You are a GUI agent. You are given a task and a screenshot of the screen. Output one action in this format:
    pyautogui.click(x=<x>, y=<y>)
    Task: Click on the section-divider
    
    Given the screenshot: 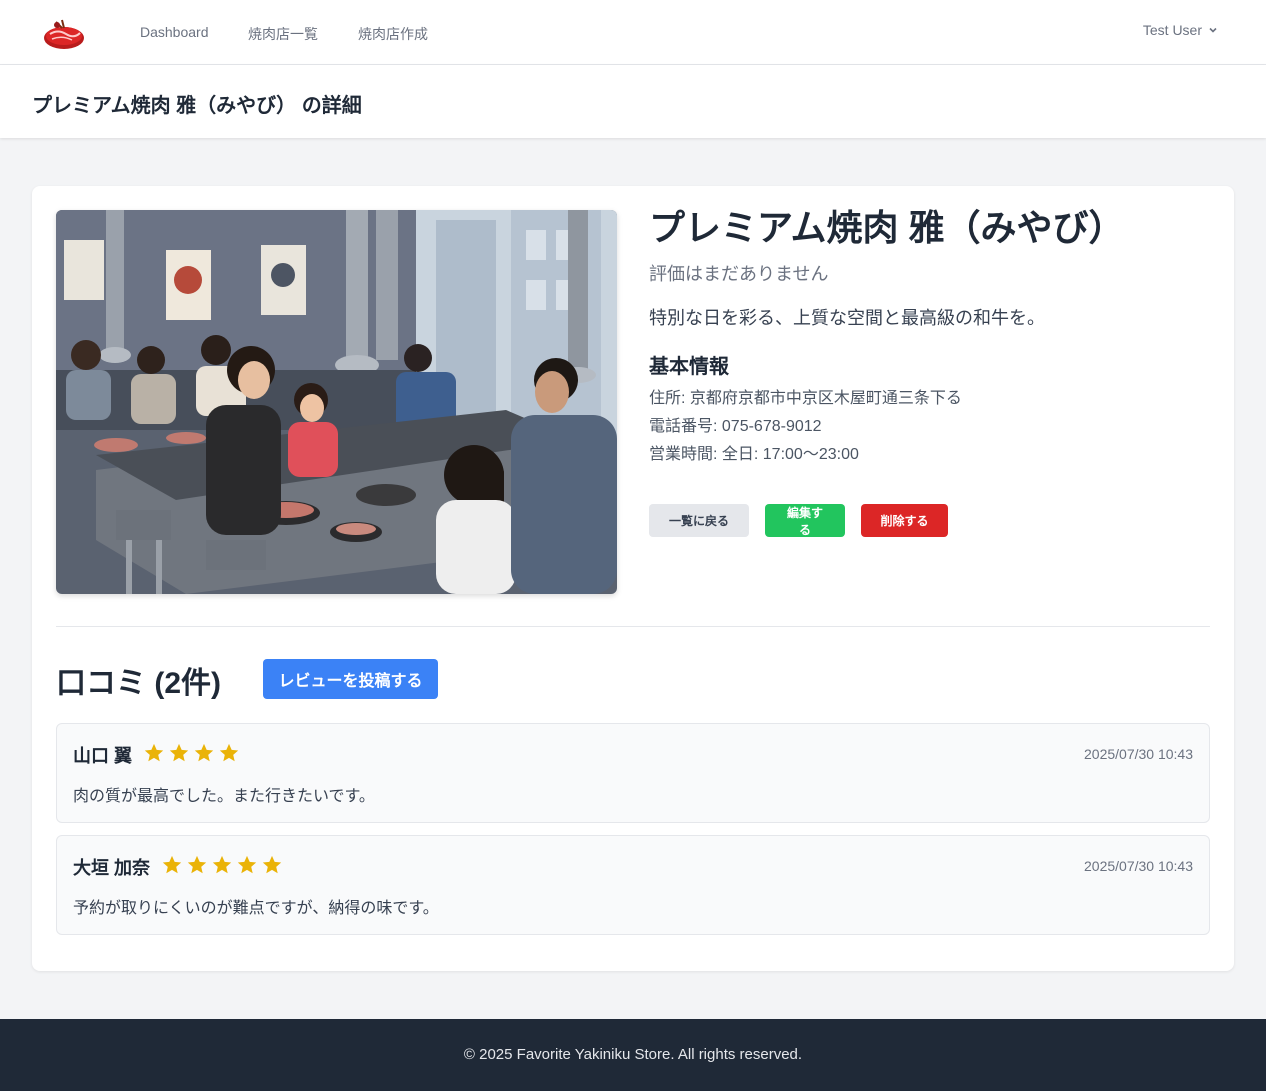 What is the action you would take?
    pyautogui.click(x=633, y=626)
    